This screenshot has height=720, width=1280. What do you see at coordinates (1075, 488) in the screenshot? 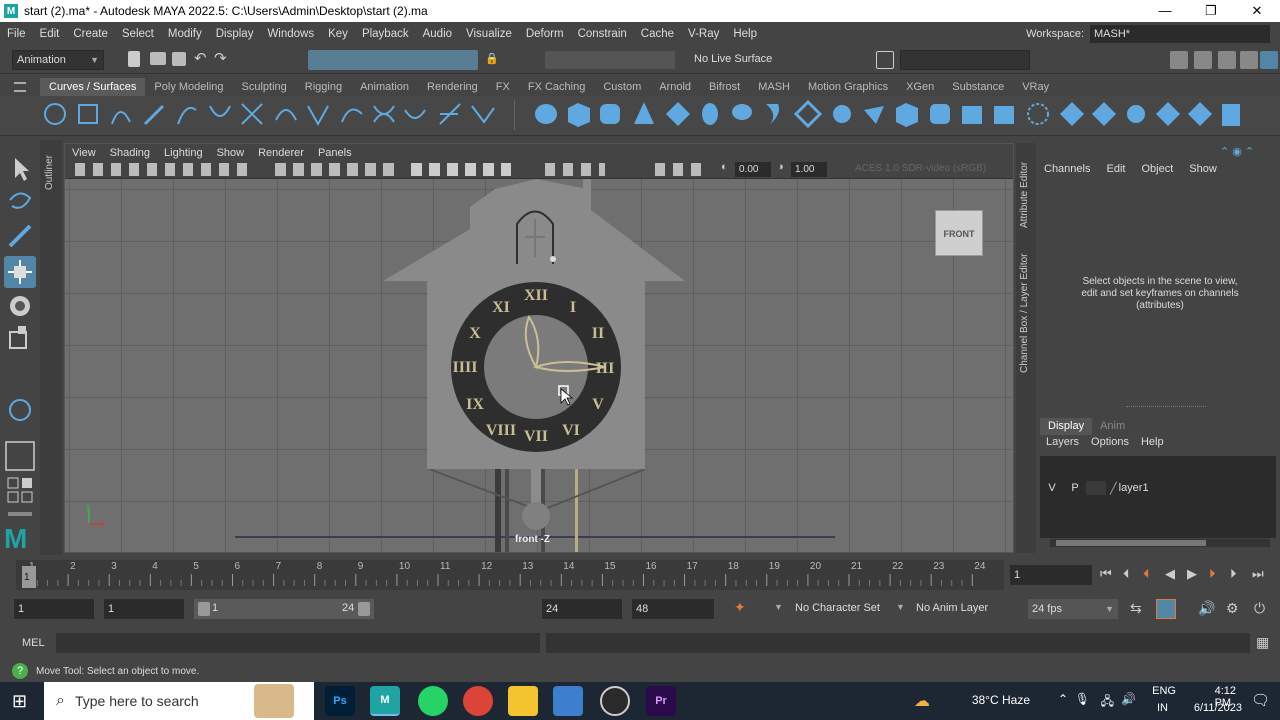
I see `layer-playback-toggle: P` at bounding box center [1075, 488].